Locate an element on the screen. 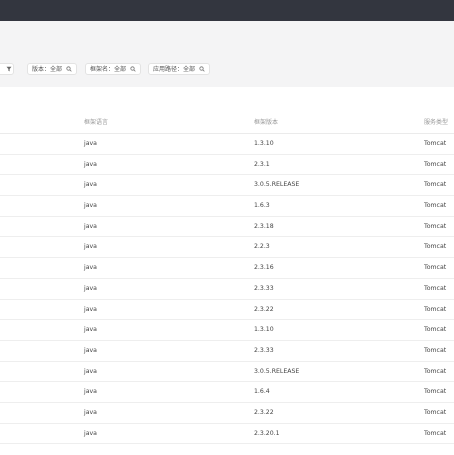  table-row: java 2.3.1 Tomcat is located at coordinates (227, 165).